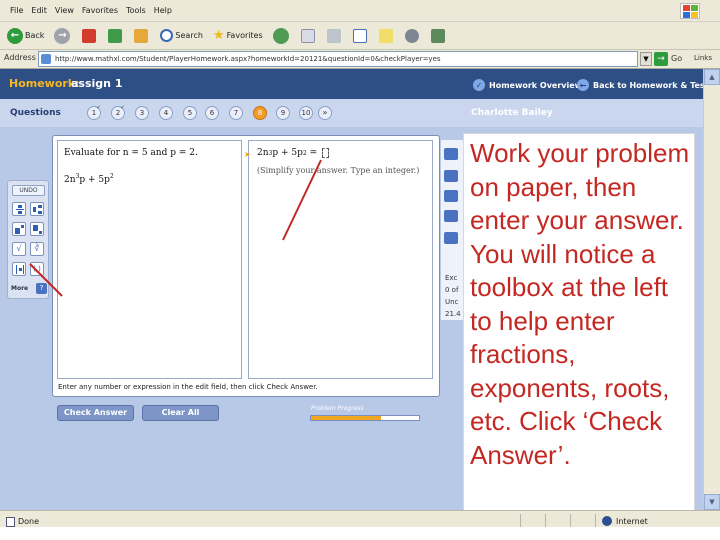 Image resolution: width=720 pixels, height=540 pixels. I want to click on side-text: 0 of, so click(452, 290).